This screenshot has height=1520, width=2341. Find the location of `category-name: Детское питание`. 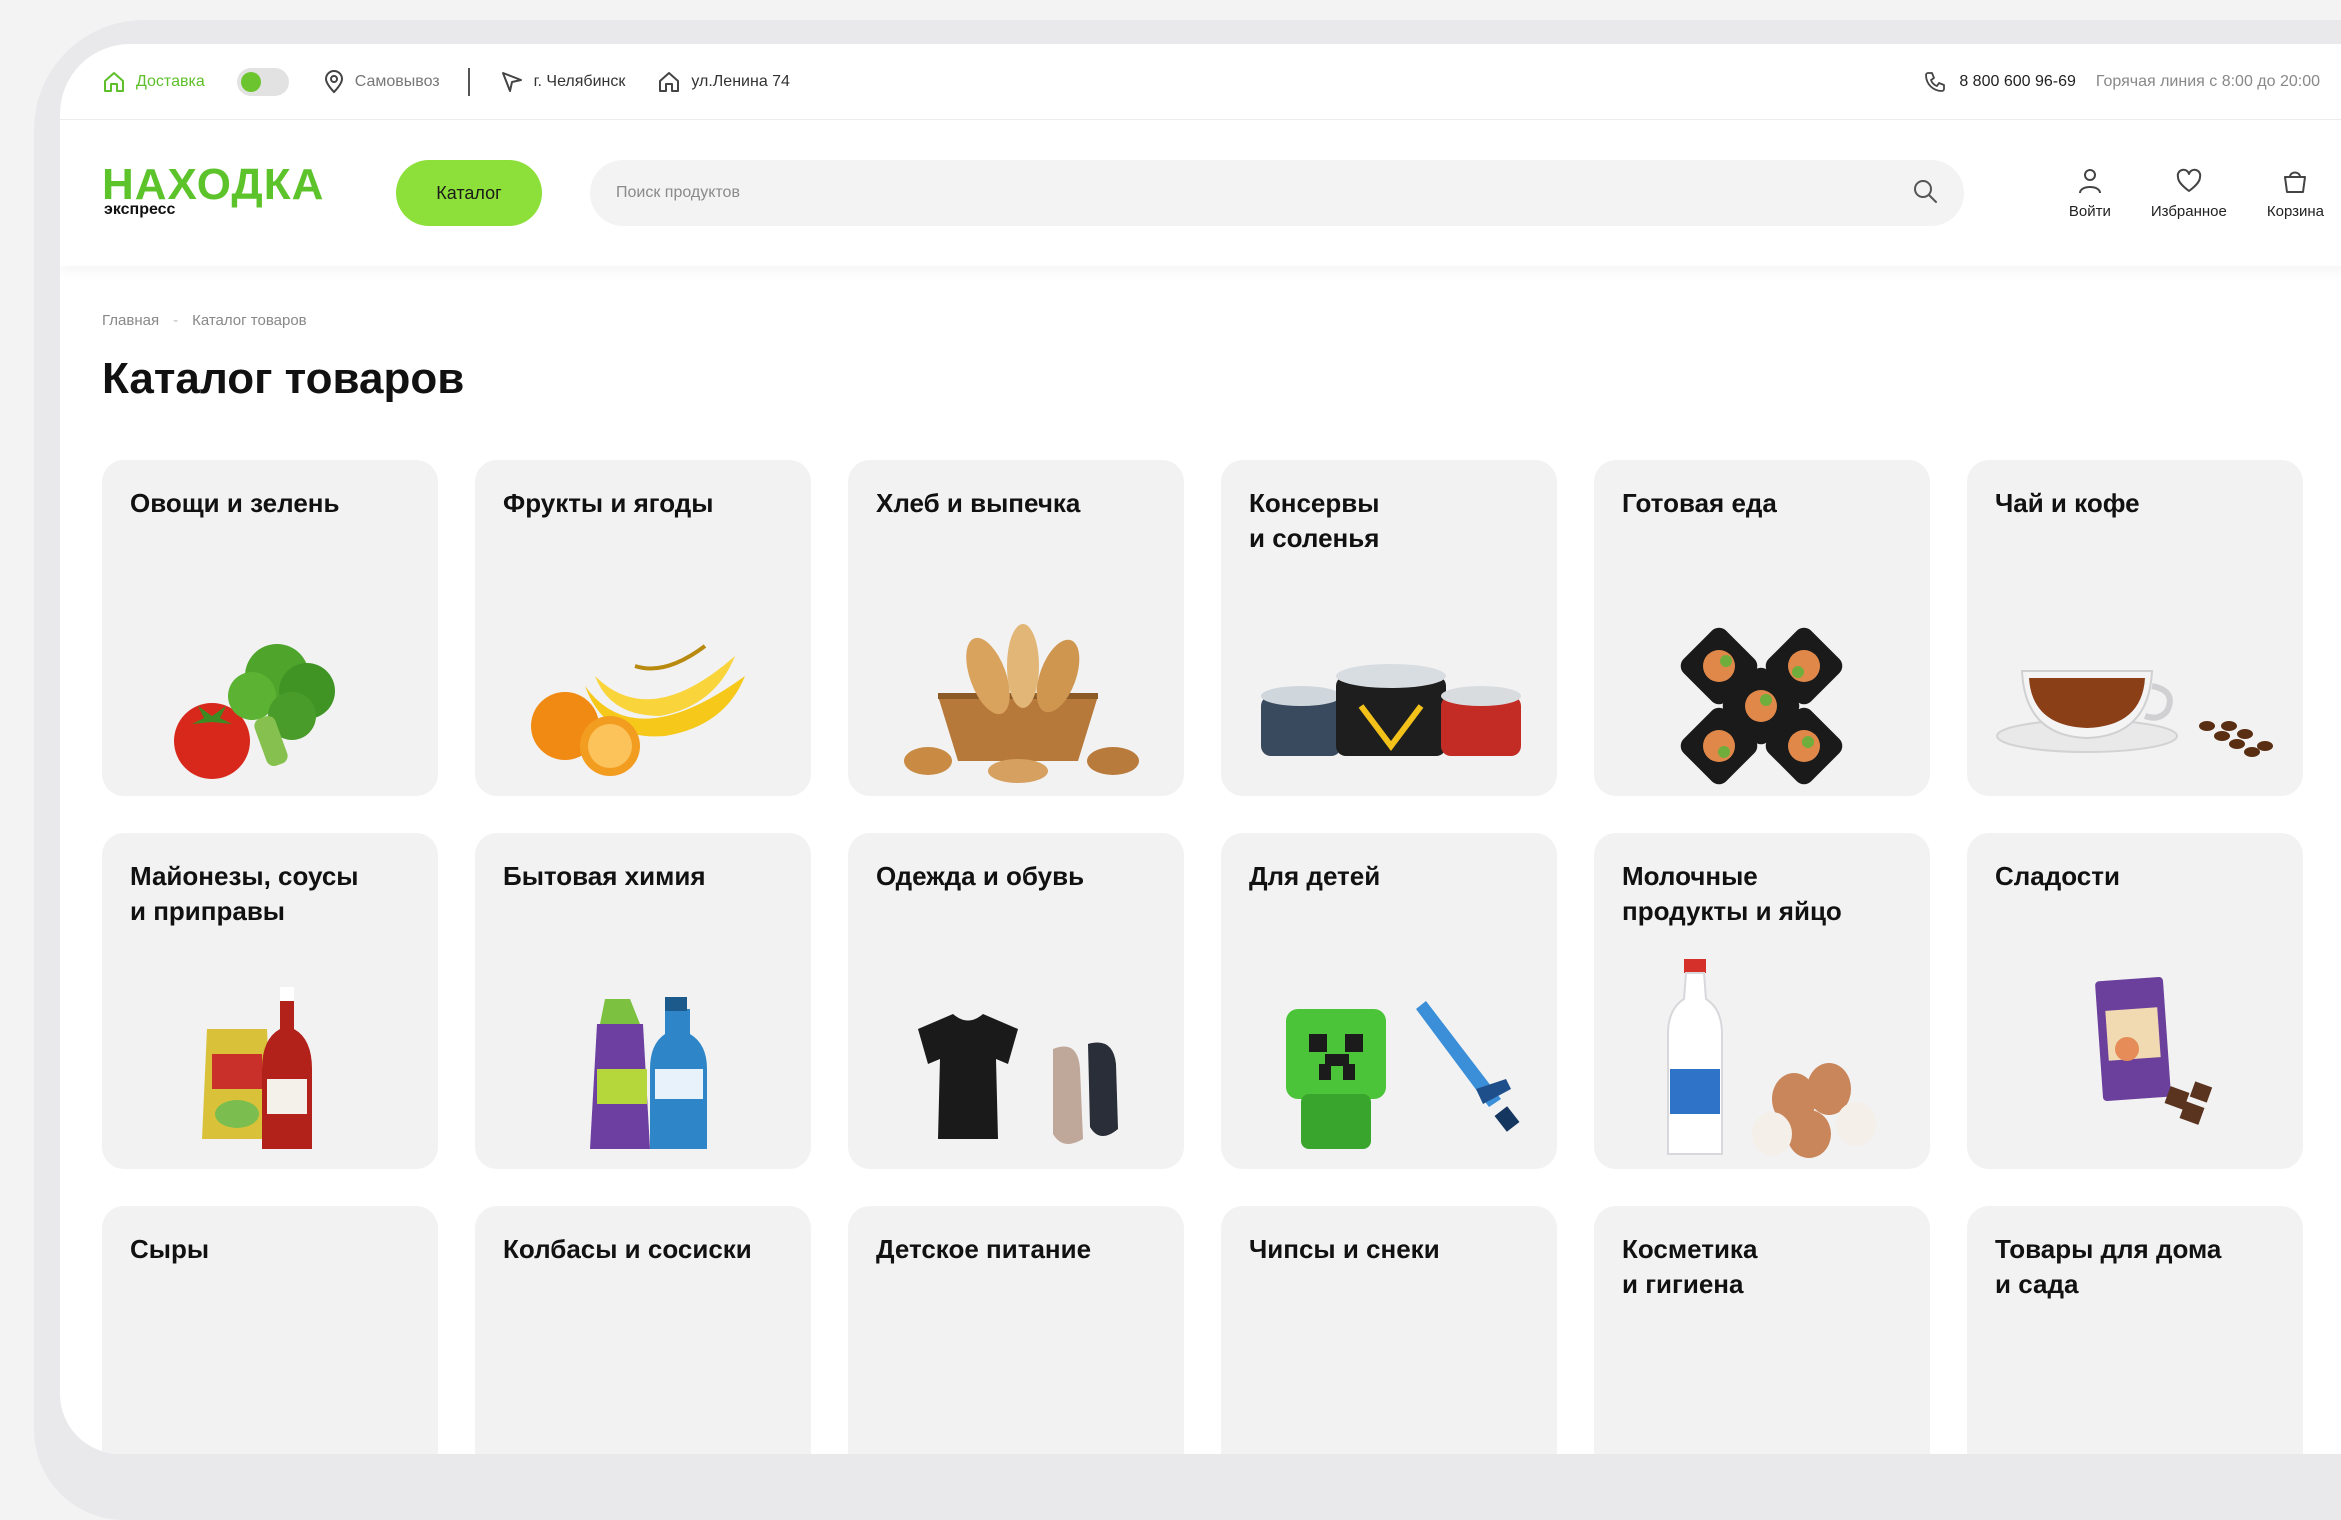

category-name: Детское питание is located at coordinates (984, 1249).